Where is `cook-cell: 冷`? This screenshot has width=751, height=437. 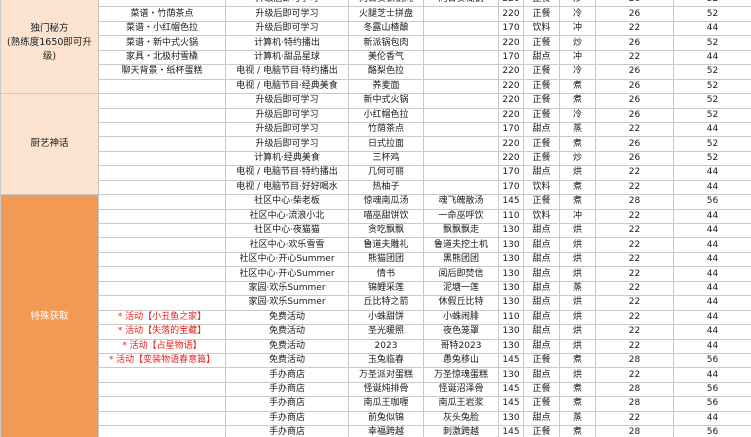
cook-cell: 冷 is located at coordinates (577, 14).